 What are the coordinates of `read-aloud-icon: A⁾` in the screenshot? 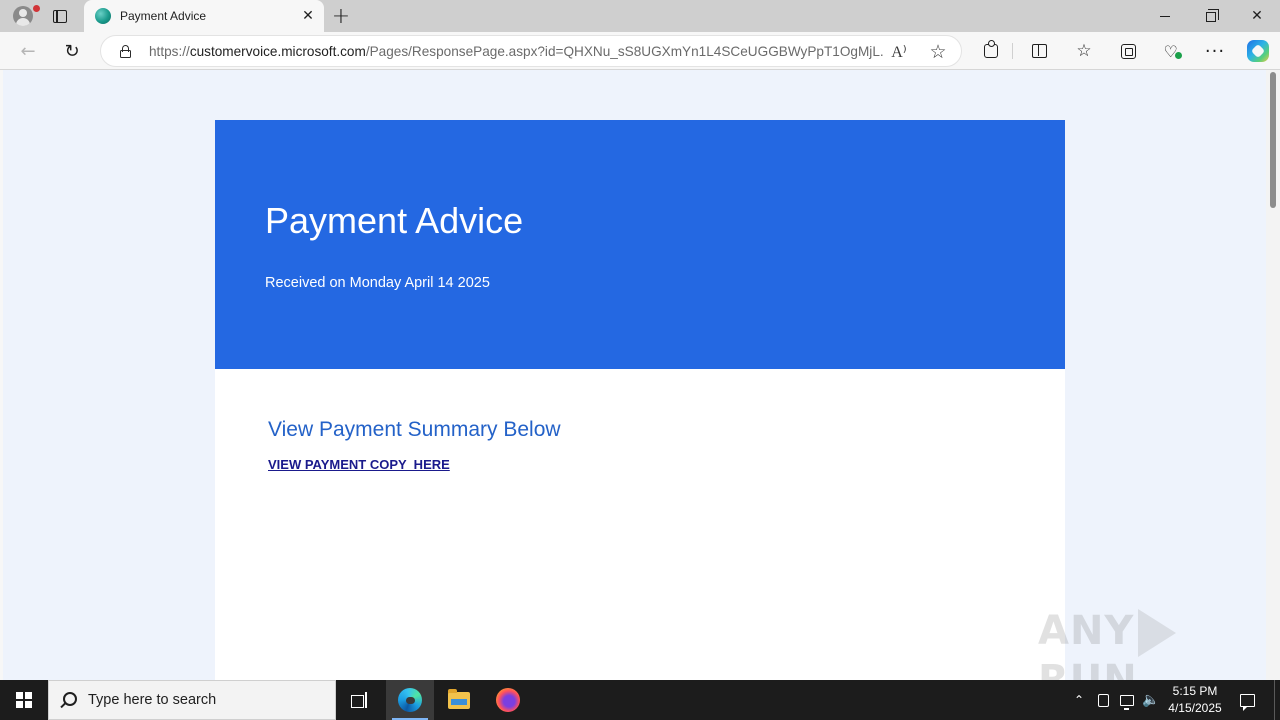 It's located at (899, 52).